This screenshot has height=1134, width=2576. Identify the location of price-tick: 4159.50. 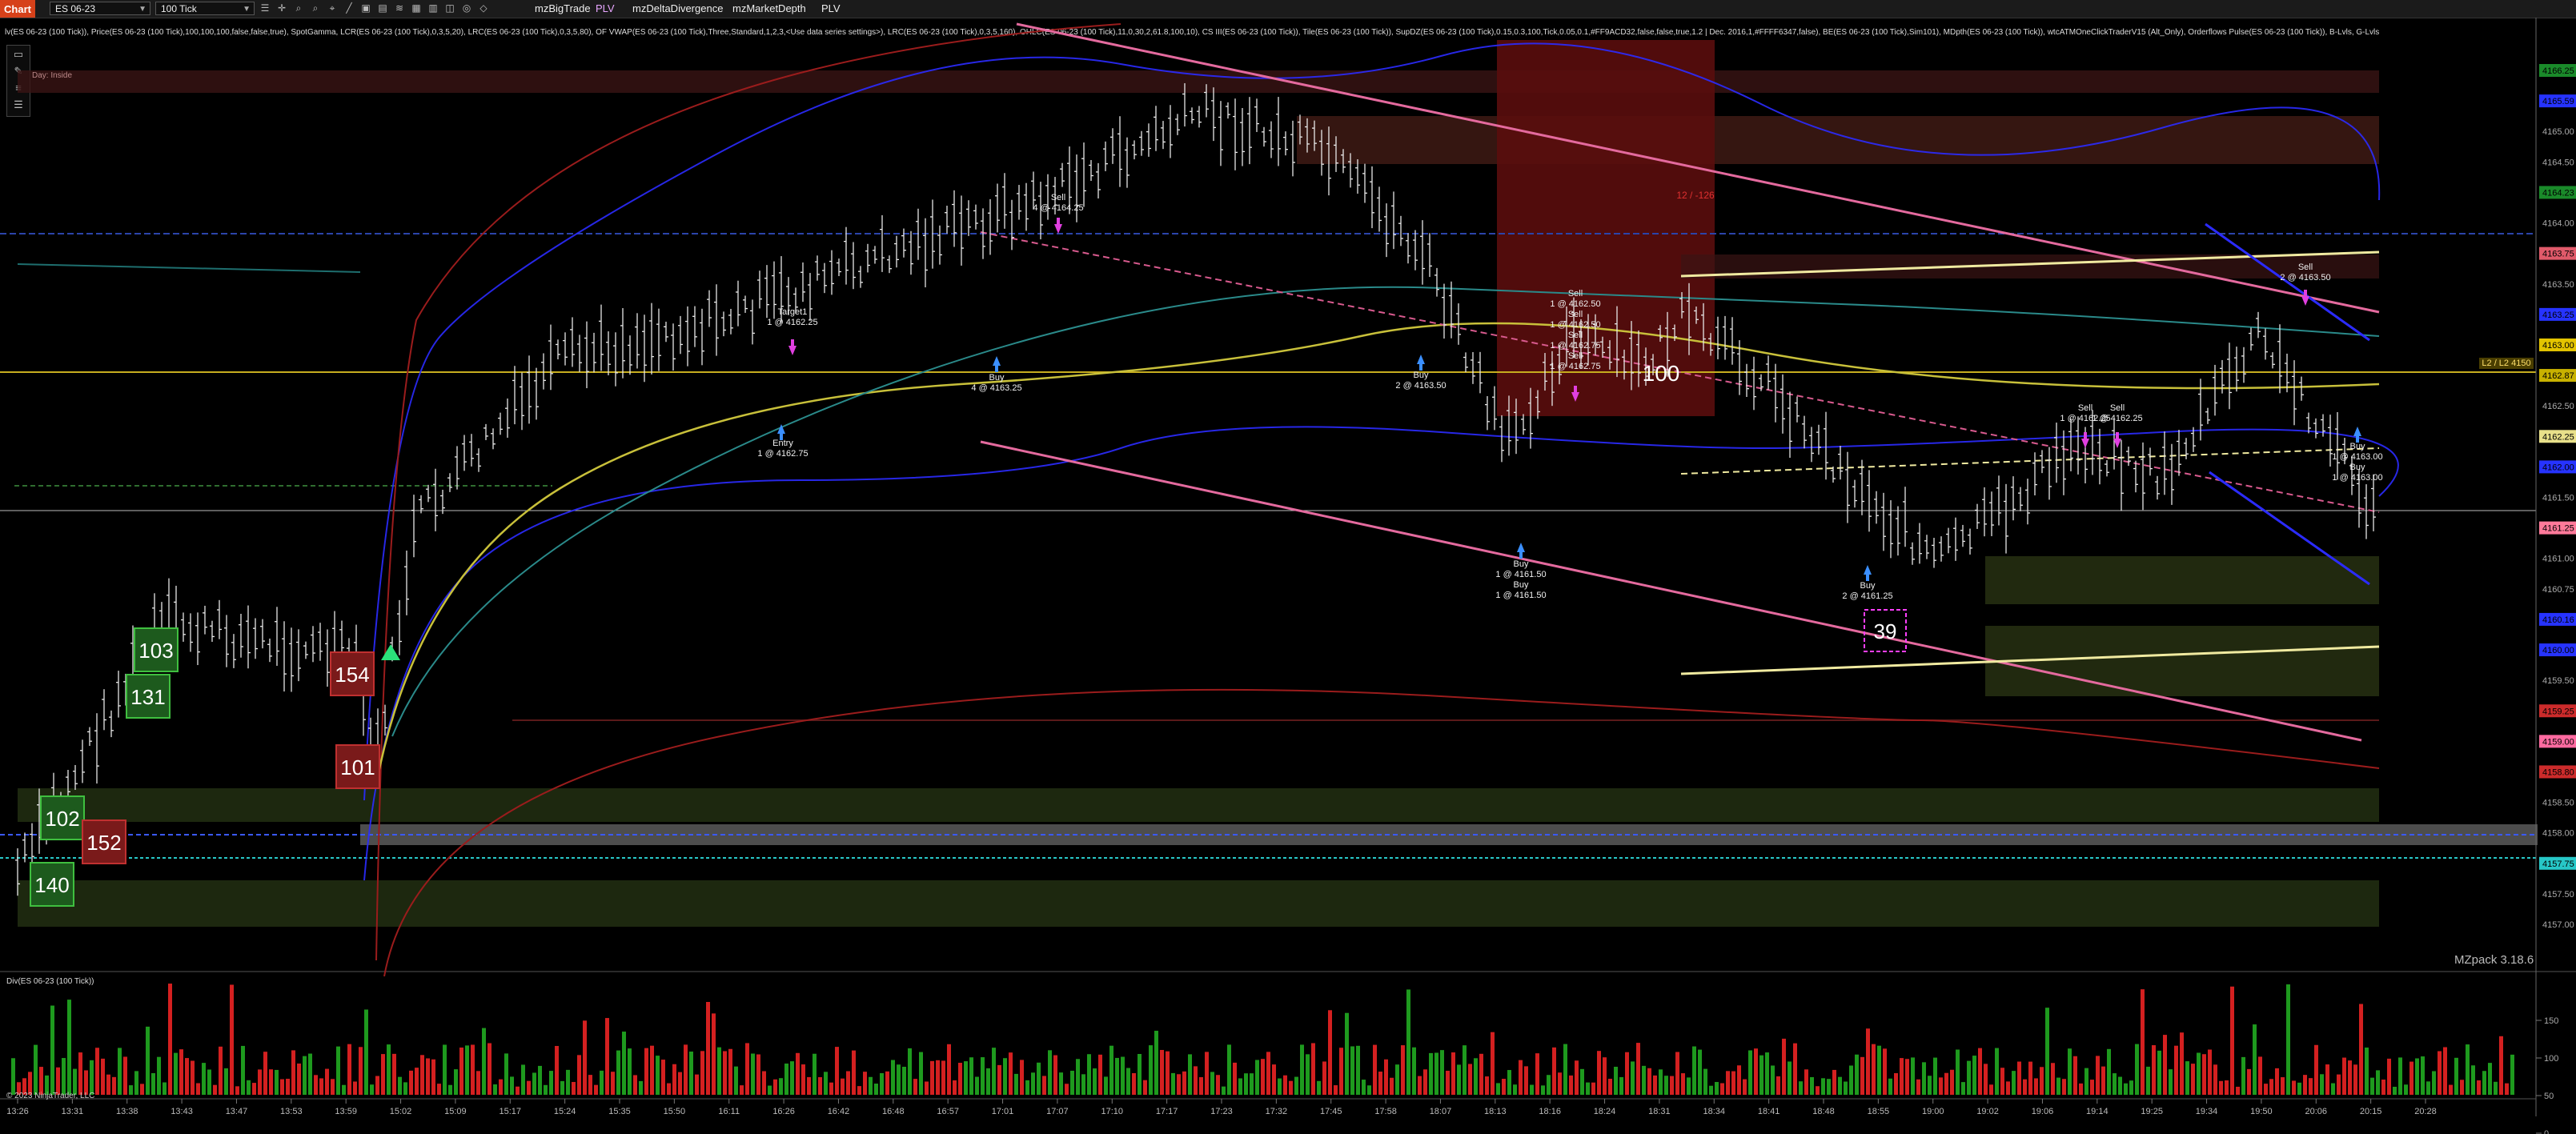
(2558, 681).